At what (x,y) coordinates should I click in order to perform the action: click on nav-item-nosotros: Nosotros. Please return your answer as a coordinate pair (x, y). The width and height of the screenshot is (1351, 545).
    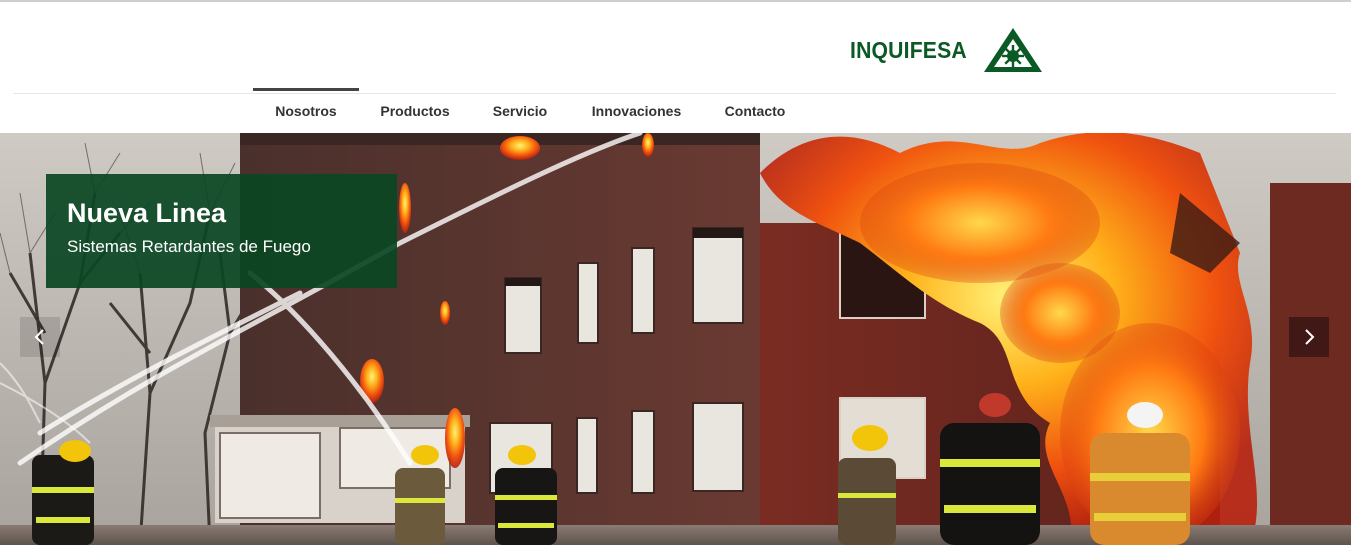
    Looking at the image, I should click on (306, 110).